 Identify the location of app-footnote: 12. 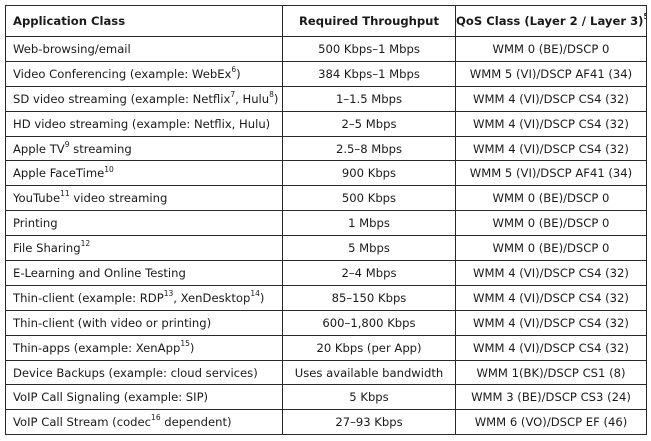
(85, 244).